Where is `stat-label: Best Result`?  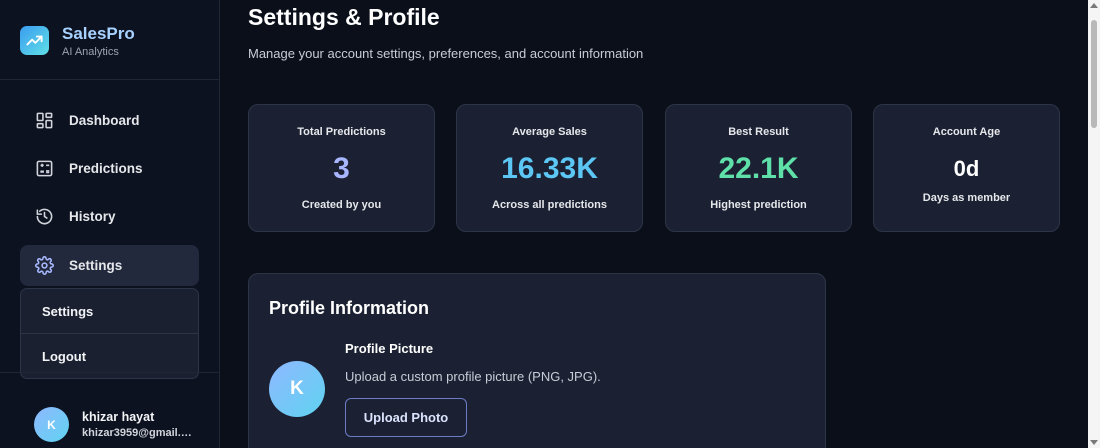 stat-label: Best Result is located at coordinates (758, 132).